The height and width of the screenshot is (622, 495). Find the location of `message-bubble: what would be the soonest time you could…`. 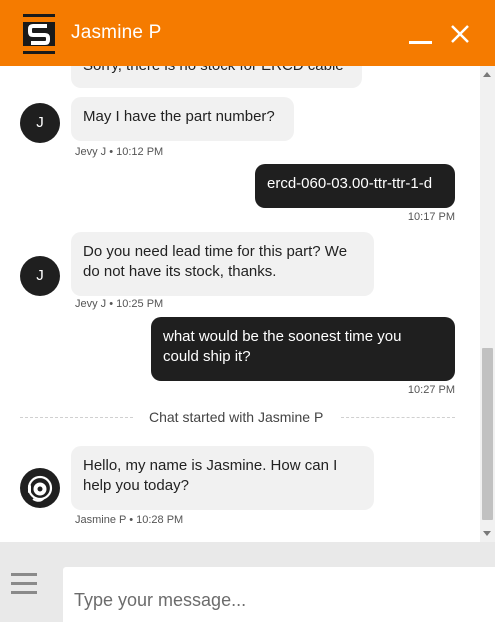

message-bubble: what would be the soonest time you could… is located at coordinates (303, 349).